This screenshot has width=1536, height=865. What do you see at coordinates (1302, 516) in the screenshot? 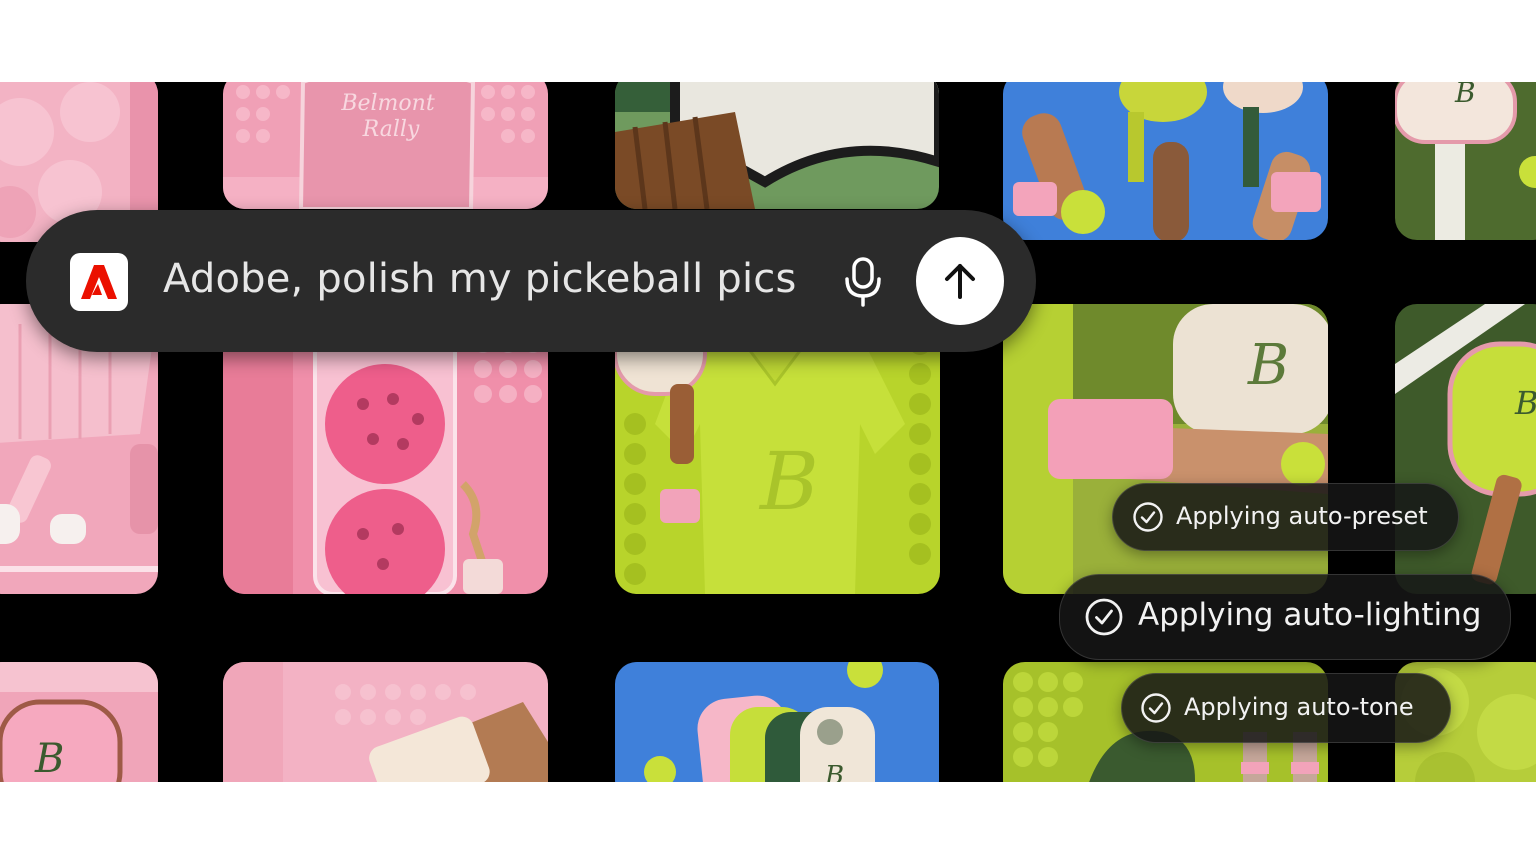
I see `status-label: Applying auto-preset` at bounding box center [1302, 516].